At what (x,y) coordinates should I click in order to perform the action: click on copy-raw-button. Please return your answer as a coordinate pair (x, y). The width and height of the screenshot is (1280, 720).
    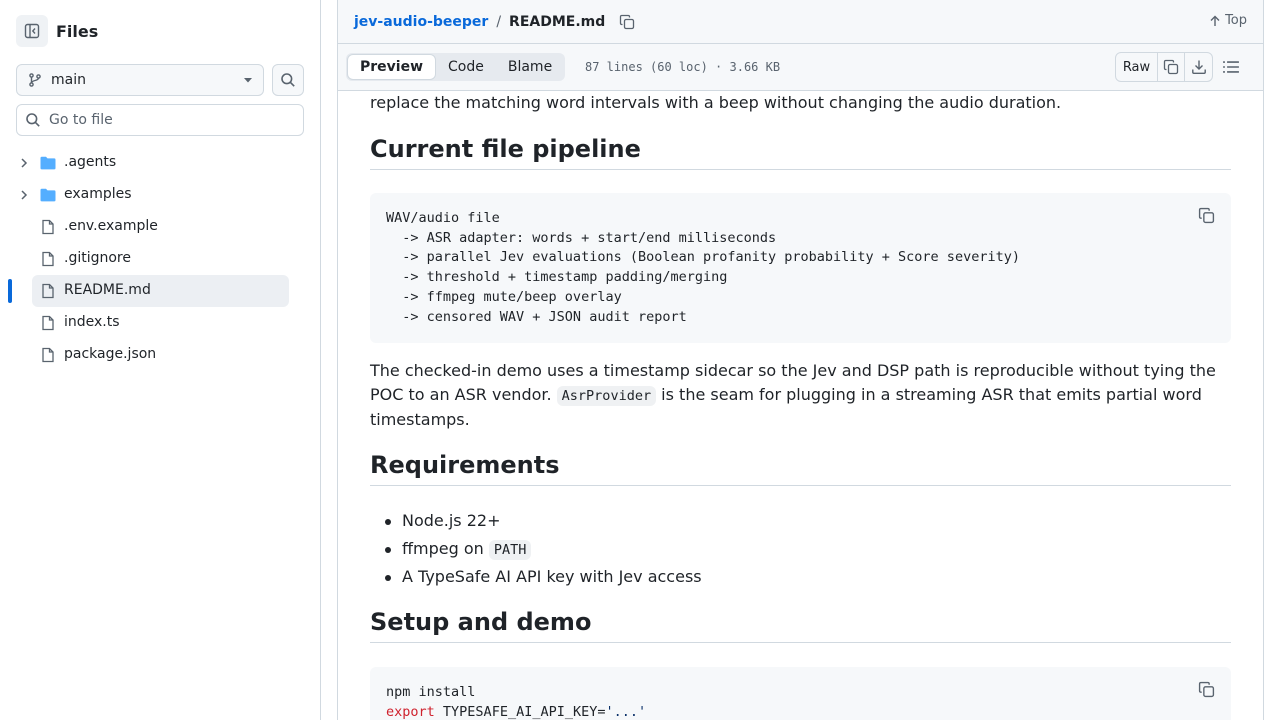
    Looking at the image, I should click on (1171, 67).